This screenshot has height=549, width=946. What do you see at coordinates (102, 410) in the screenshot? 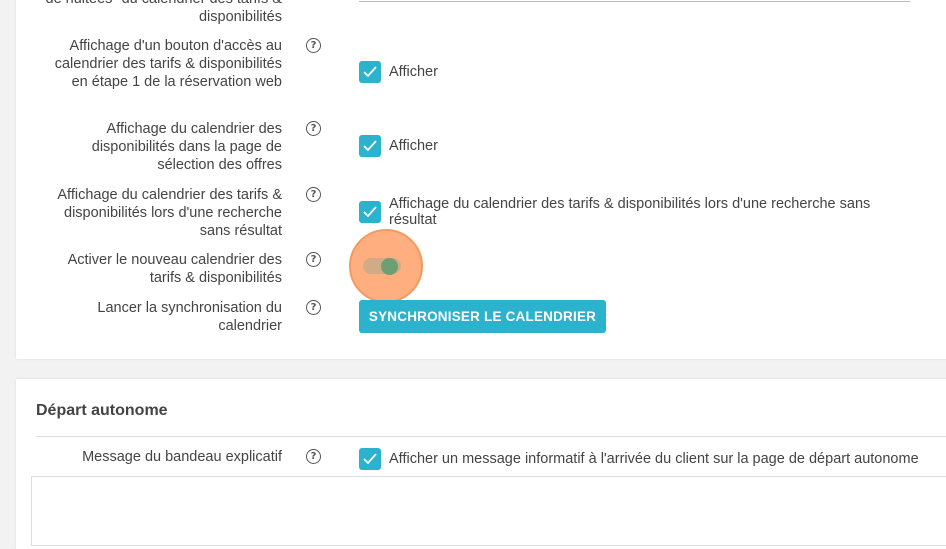
I see `section-title: Départ autonome` at bounding box center [102, 410].